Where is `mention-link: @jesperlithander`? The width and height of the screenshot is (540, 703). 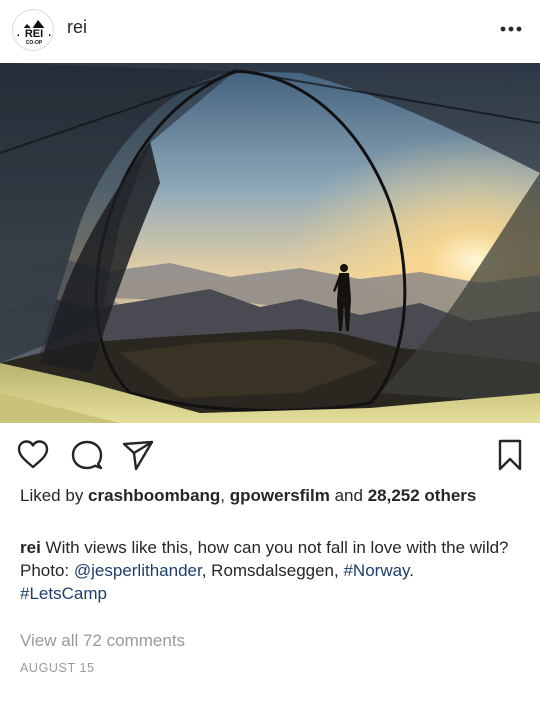 mention-link: @jesperlithander is located at coordinates (138, 570).